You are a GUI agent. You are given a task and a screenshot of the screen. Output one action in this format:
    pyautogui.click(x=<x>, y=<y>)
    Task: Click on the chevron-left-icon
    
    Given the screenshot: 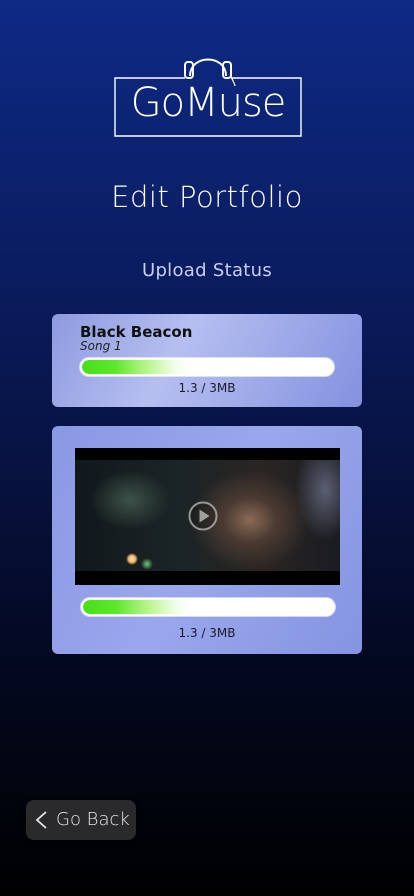 What is the action you would take?
    pyautogui.click(x=41, y=820)
    